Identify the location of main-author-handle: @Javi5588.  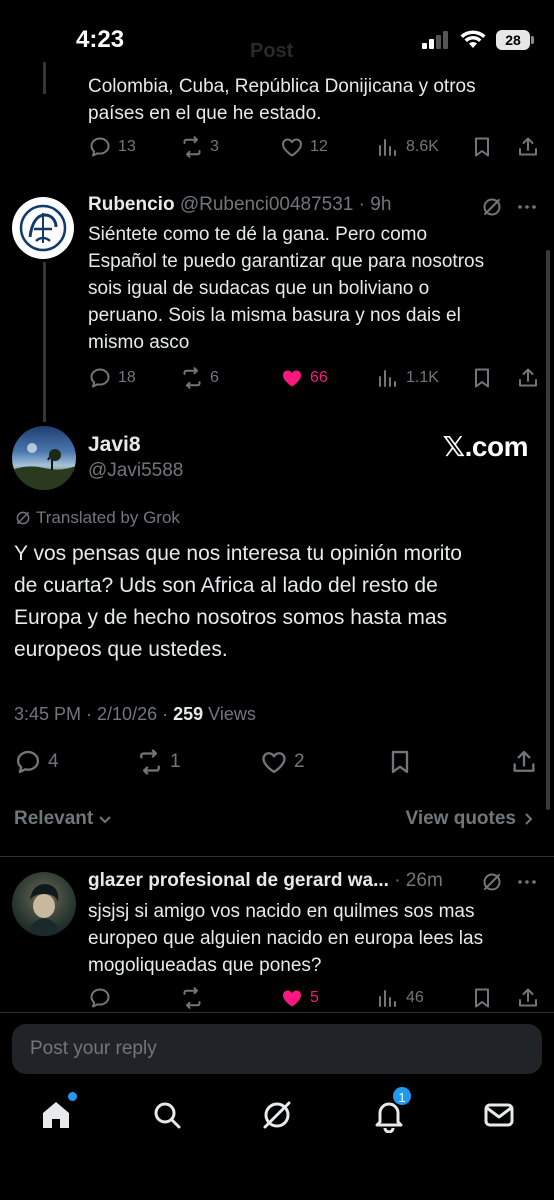
(135, 471).